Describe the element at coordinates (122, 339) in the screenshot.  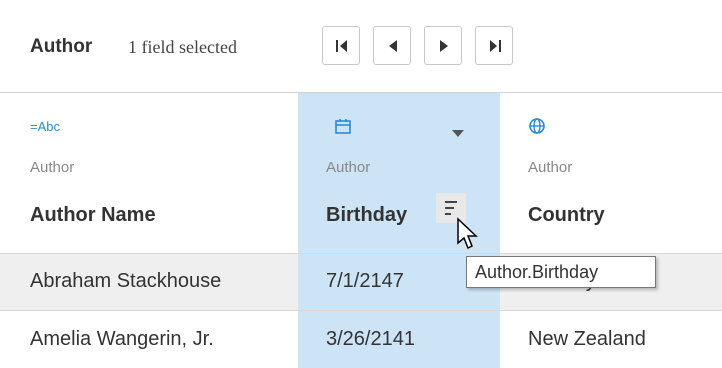
I see `cell-author-name: Amelia Wangerin, Jr.` at that location.